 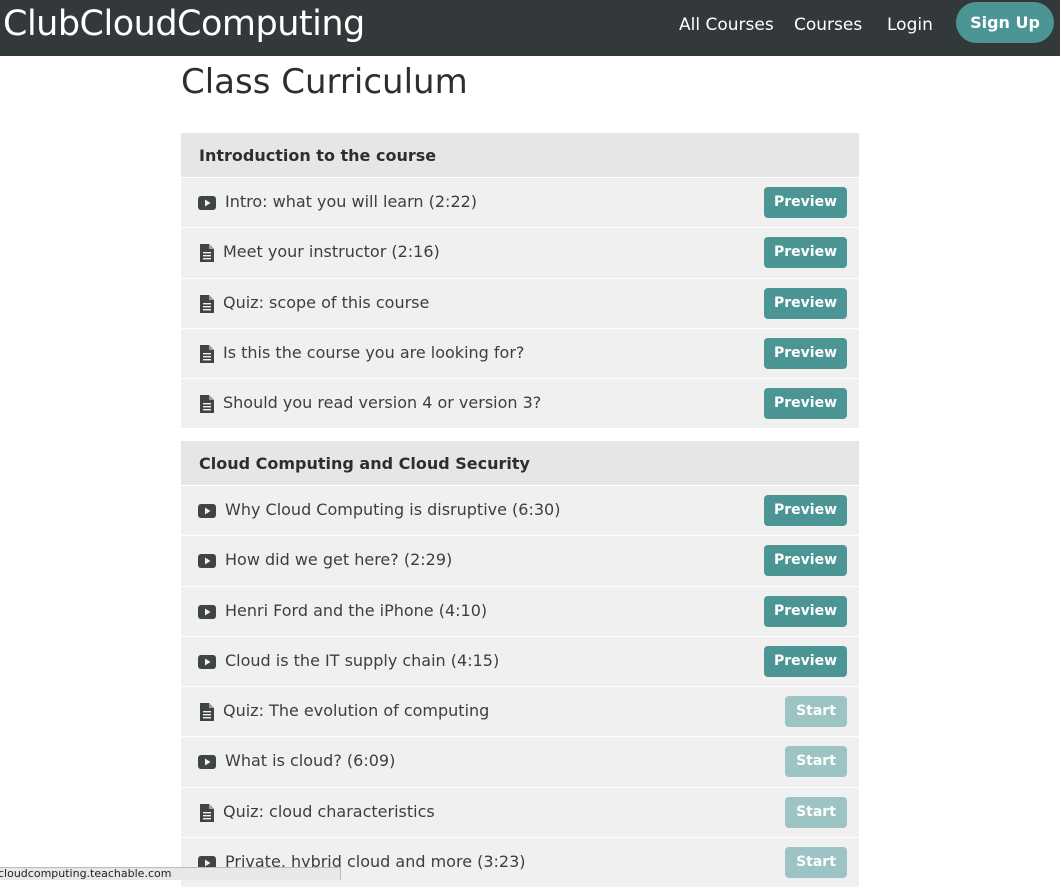 What do you see at coordinates (374, 352) in the screenshot?
I see `lecture-title: Is this the course you are looking for?` at bounding box center [374, 352].